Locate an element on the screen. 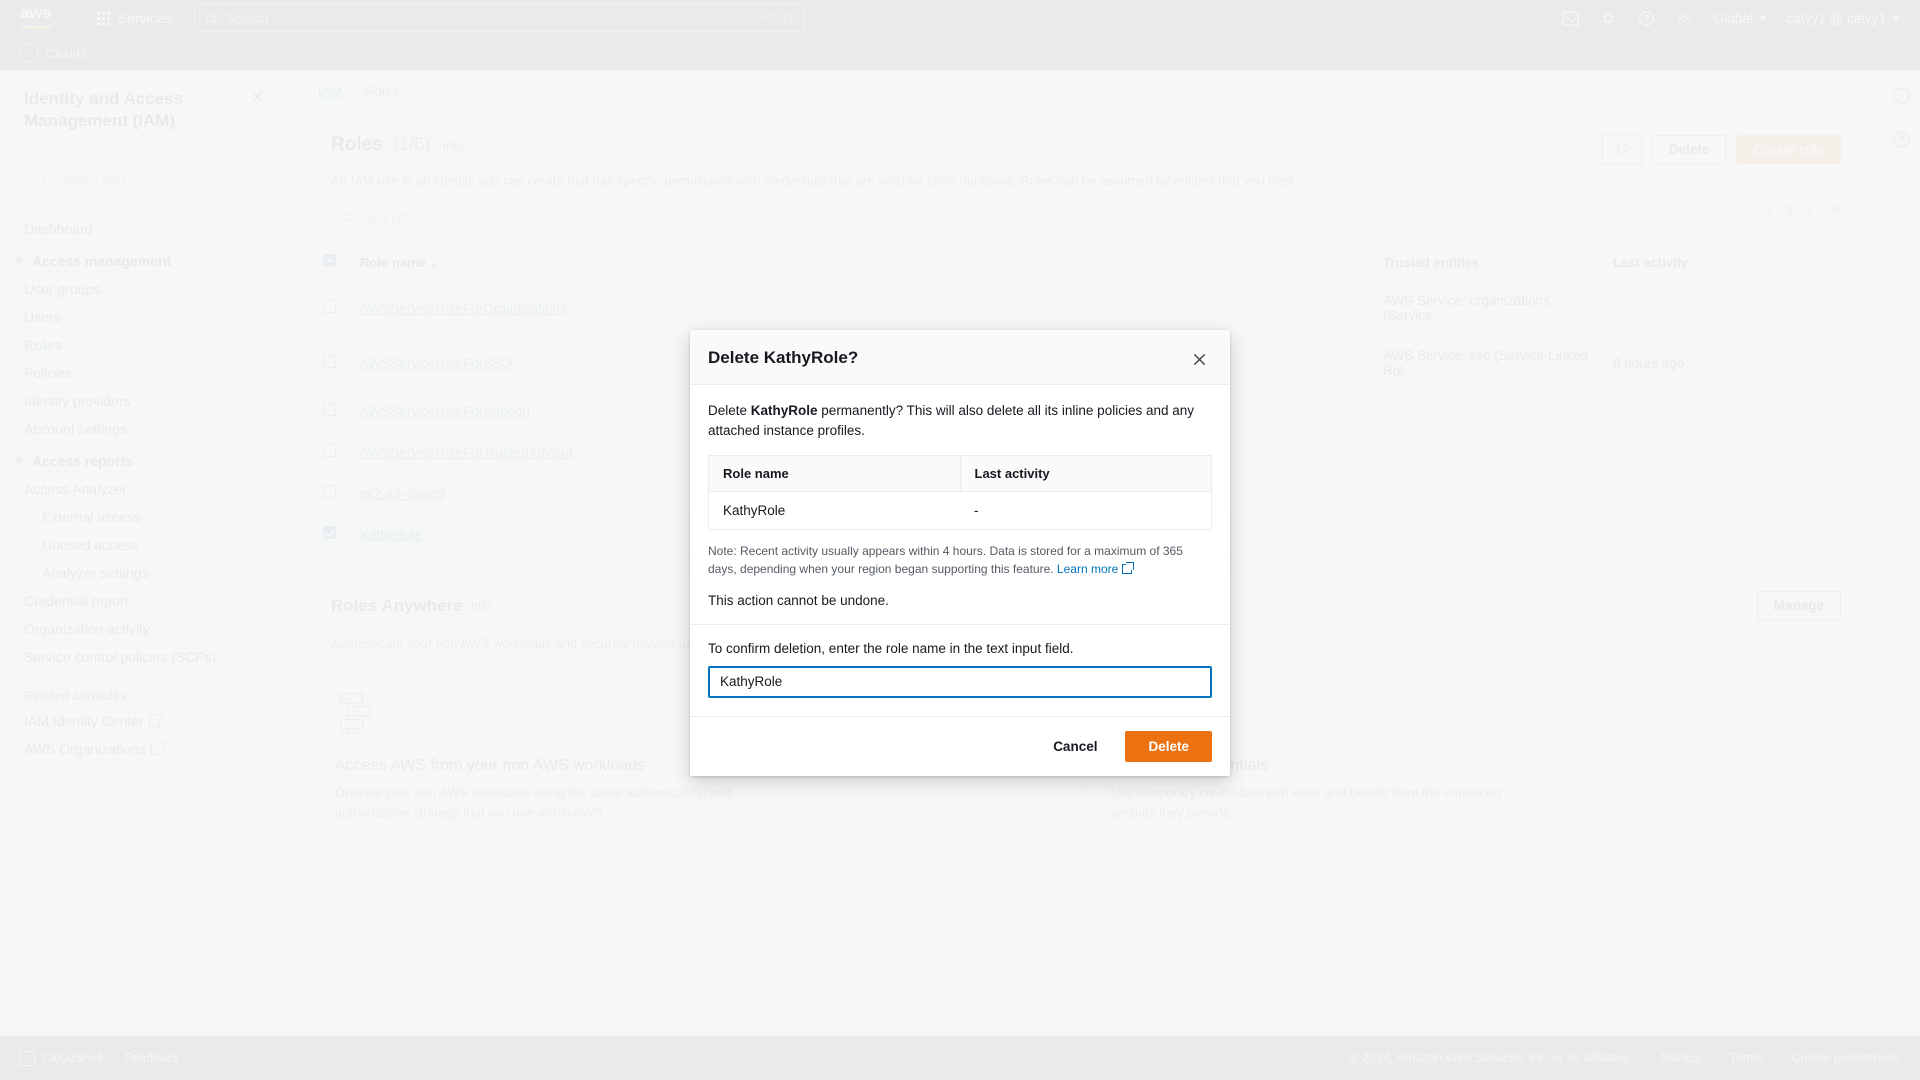 The height and width of the screenshot is (1080, 1920). delete-button: Delete is located at coordinates (1168, 746).